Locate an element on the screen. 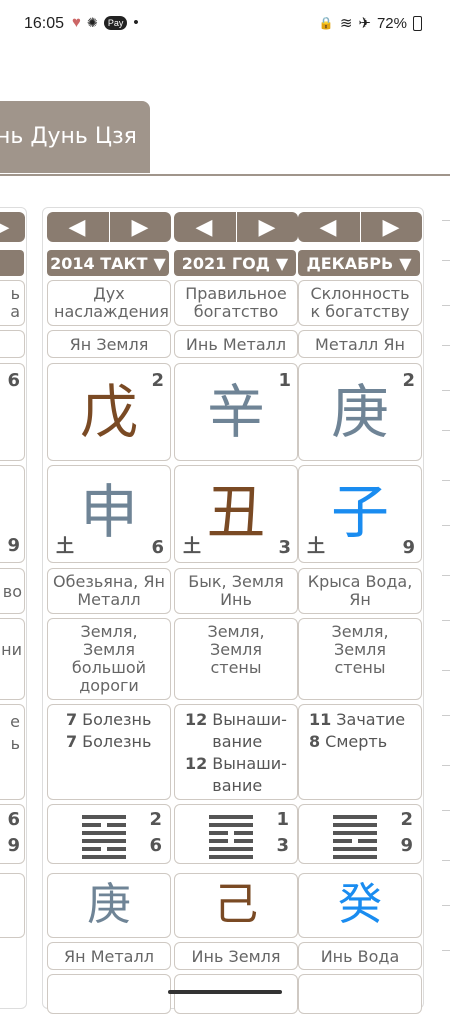  life-stages: 11 Зачатие 8 Смерть is located at coordinates (357, 731).